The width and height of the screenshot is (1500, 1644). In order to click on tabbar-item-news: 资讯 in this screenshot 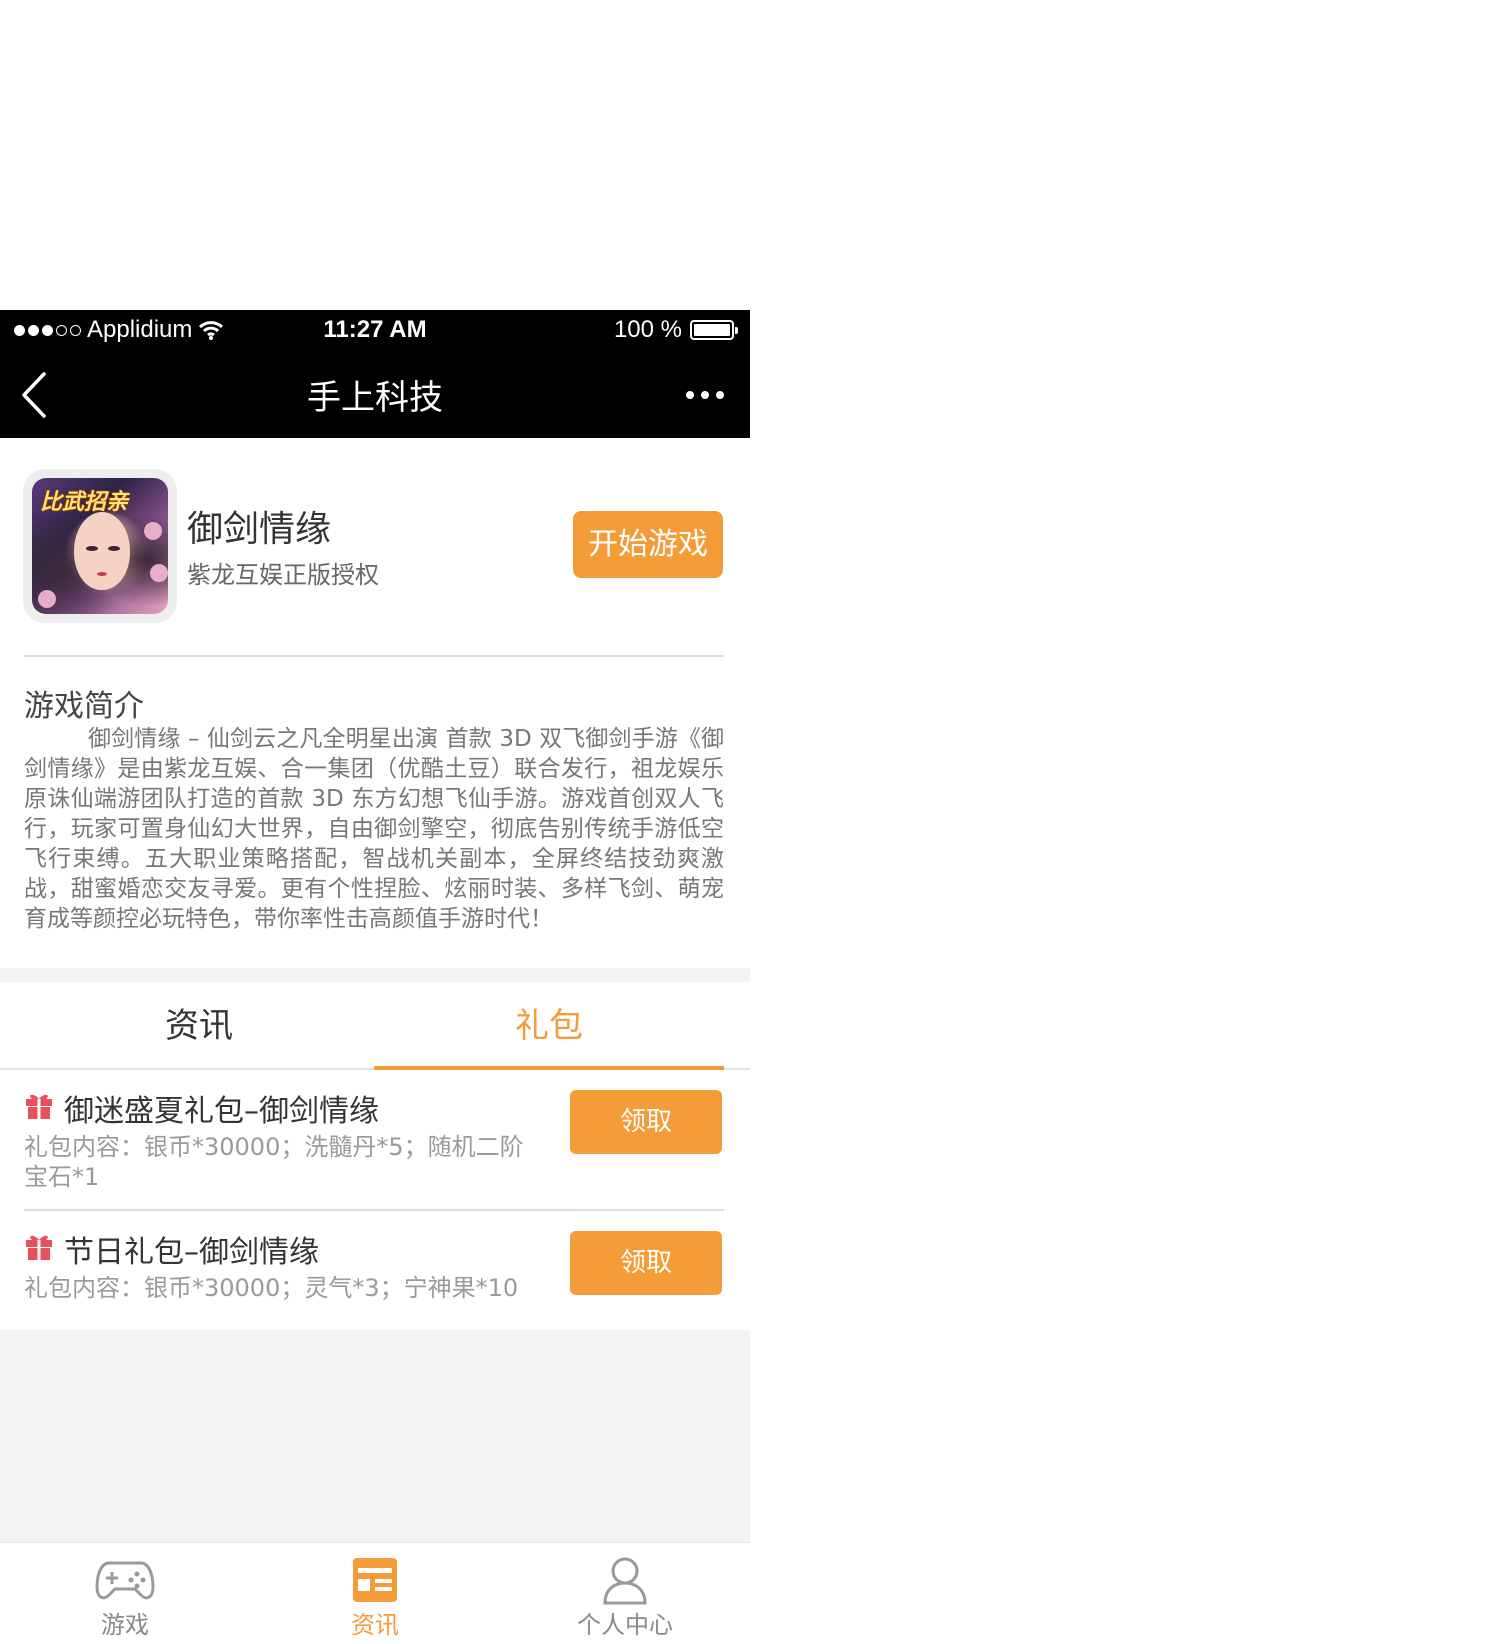, I will do `click(375, 1593)`.